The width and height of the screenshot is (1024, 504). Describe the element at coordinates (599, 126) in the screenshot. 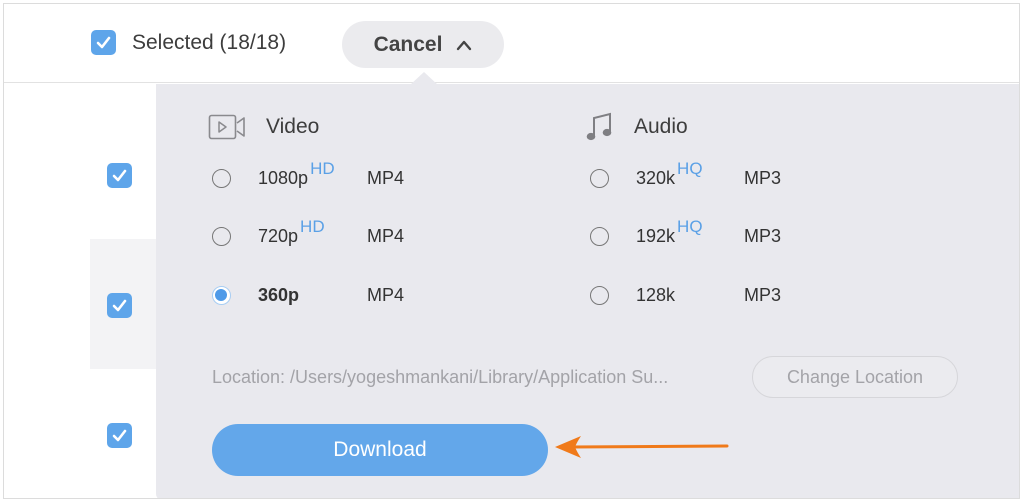

I see `music-note-icon` at that location.